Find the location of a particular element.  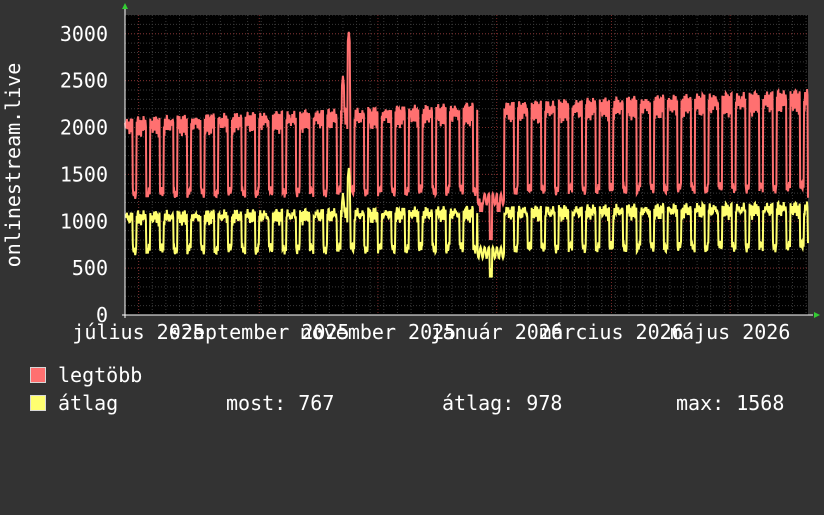

legend-label-avg: átlag is located at coordinates (88, 403).